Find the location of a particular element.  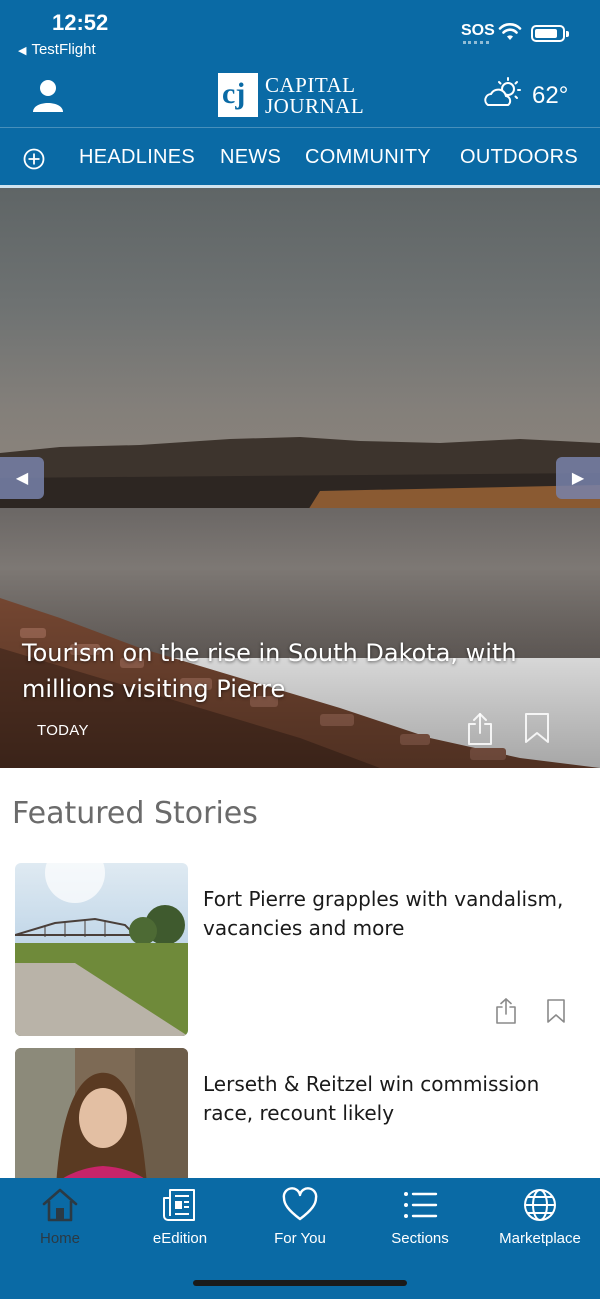

tab-outdoors: OUTDOORS is located at coordinates (519, 157).